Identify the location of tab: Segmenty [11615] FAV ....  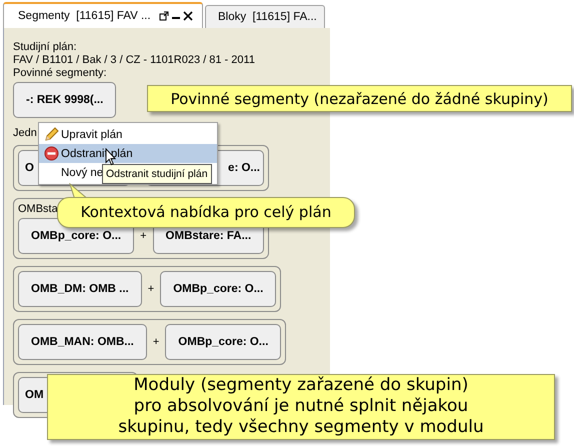
(103, 15).